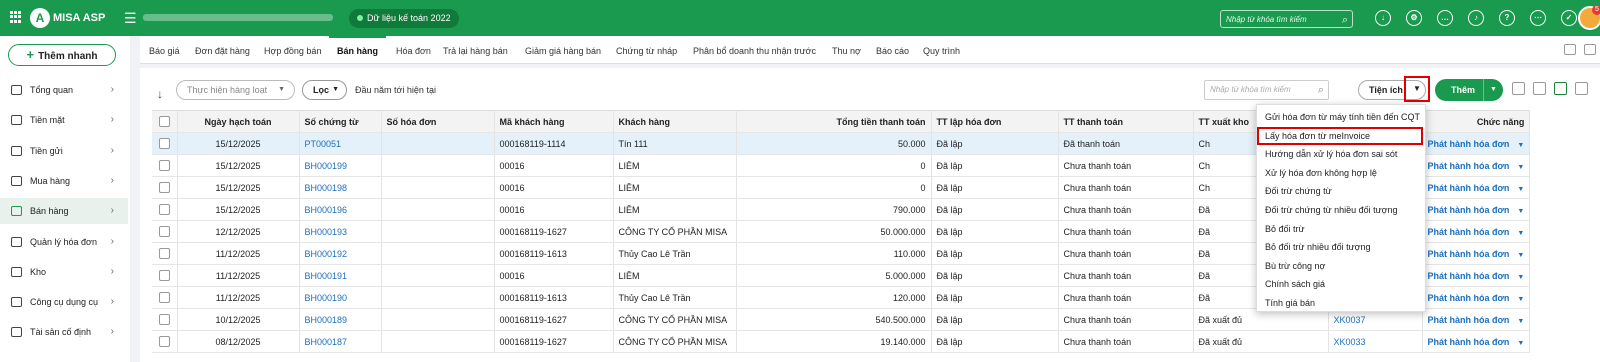 The height and width of the screenshot is (362, 1600). I want to click on column-header: Tổng tiền thanh toán, so click(834, 121).